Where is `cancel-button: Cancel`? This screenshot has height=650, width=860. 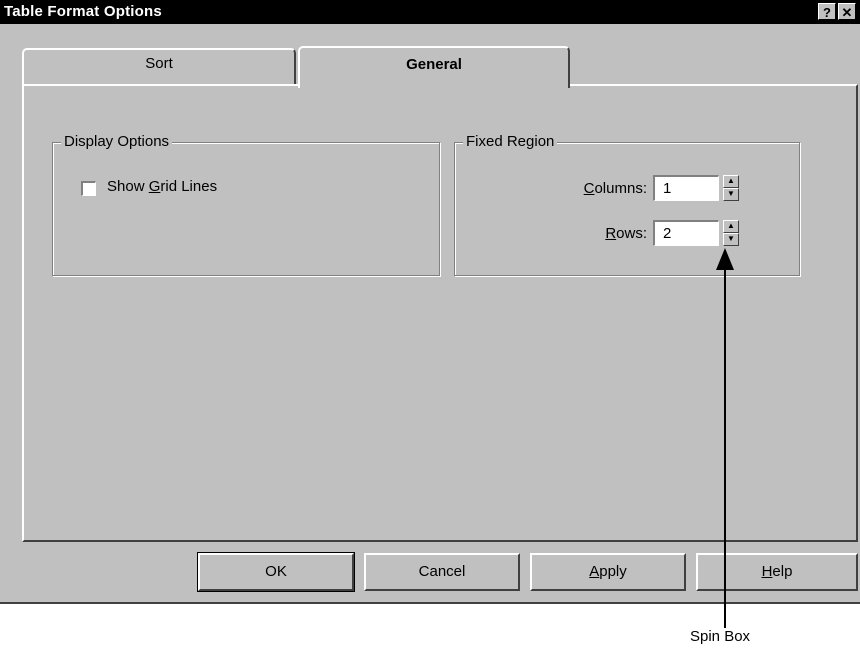
cancel-button: Cancel is located at coordinates (442, 572).